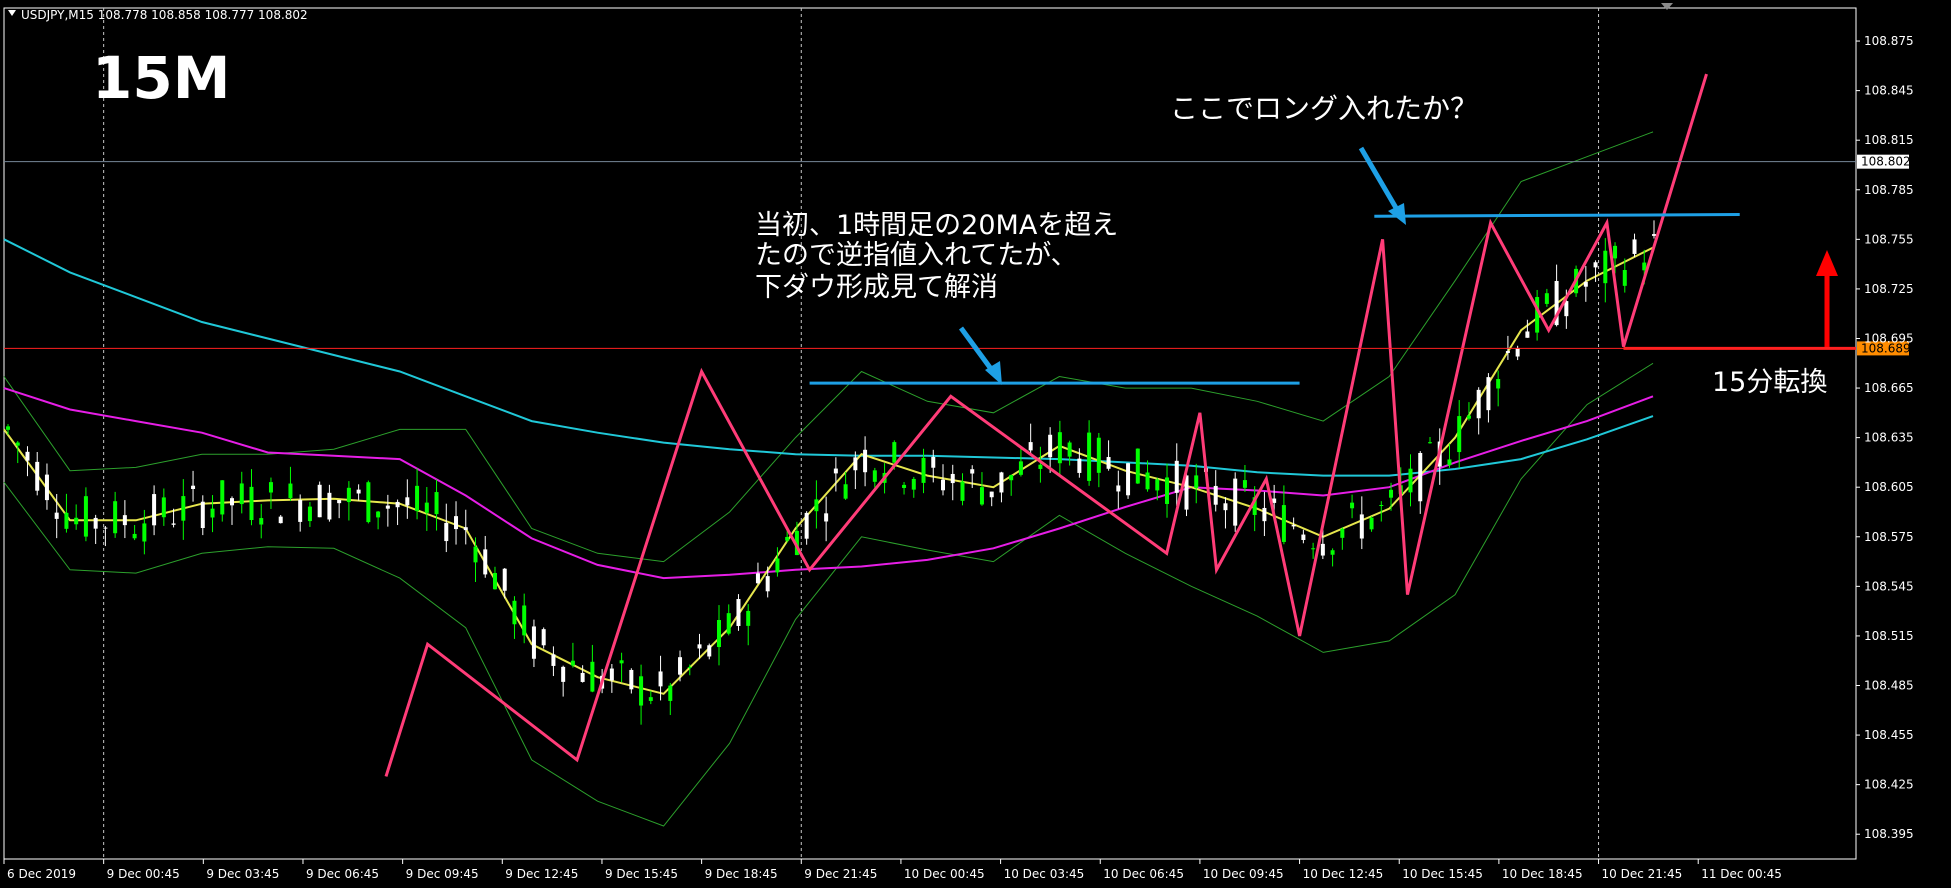 The height and width of the screenshot is (888, 1951). I want to click on x-tick-label-6: 9 Dec 15:45, so click(641, 874).